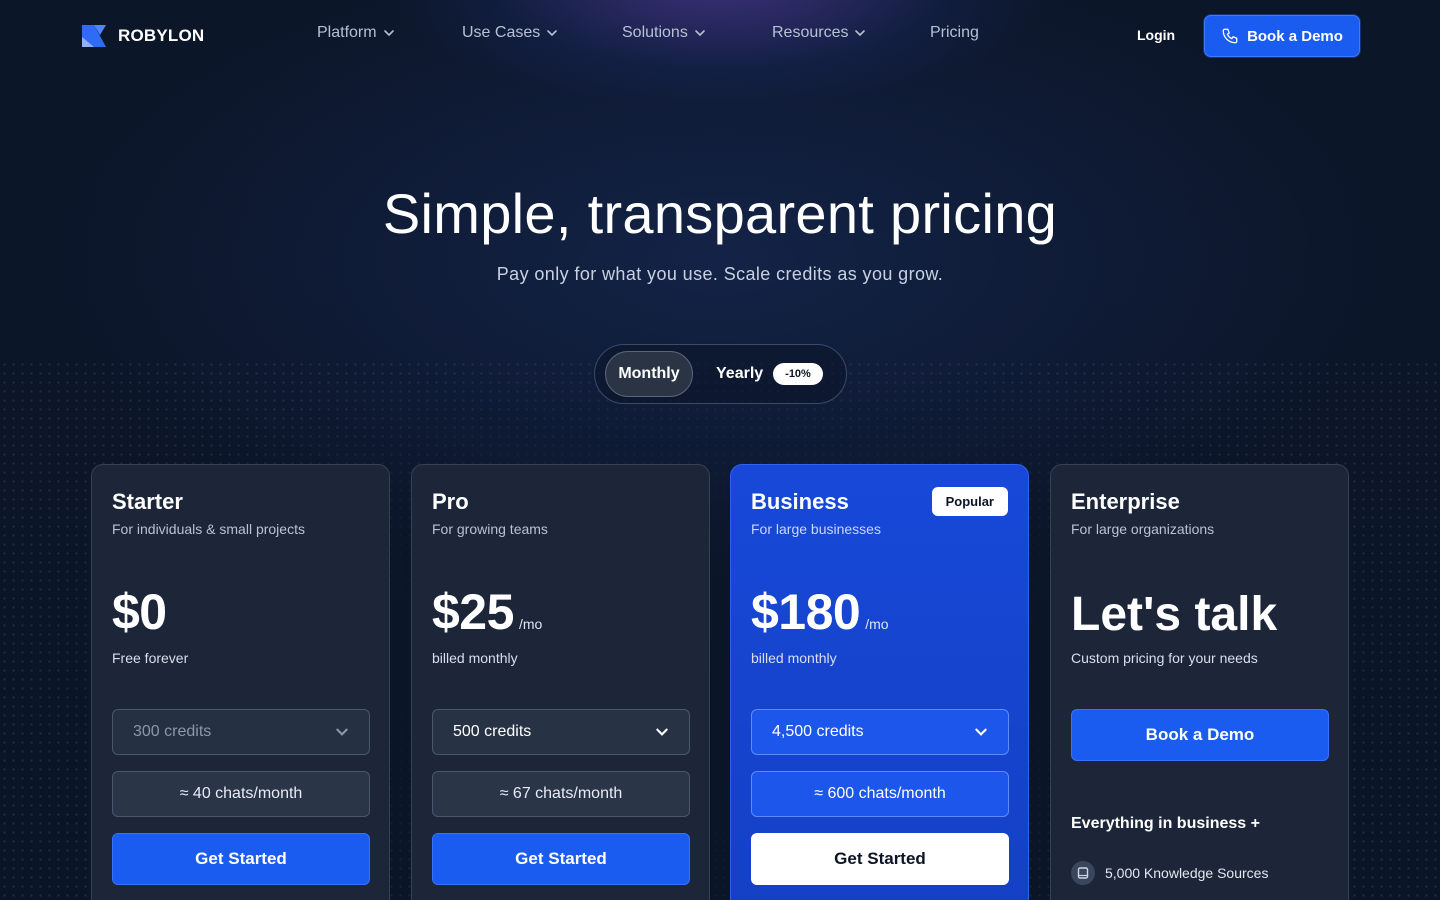  I want to click on page-title: Simple, transparent pricing, so click(720, 213).